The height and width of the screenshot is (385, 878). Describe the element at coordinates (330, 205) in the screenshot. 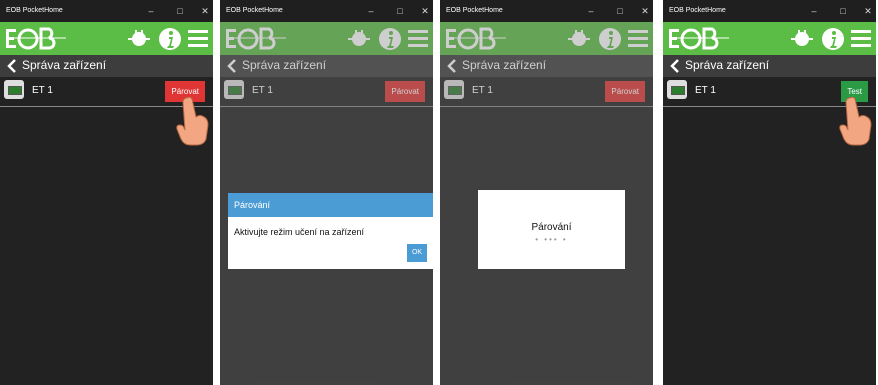

I see `dialog-title: Párování` at that location.